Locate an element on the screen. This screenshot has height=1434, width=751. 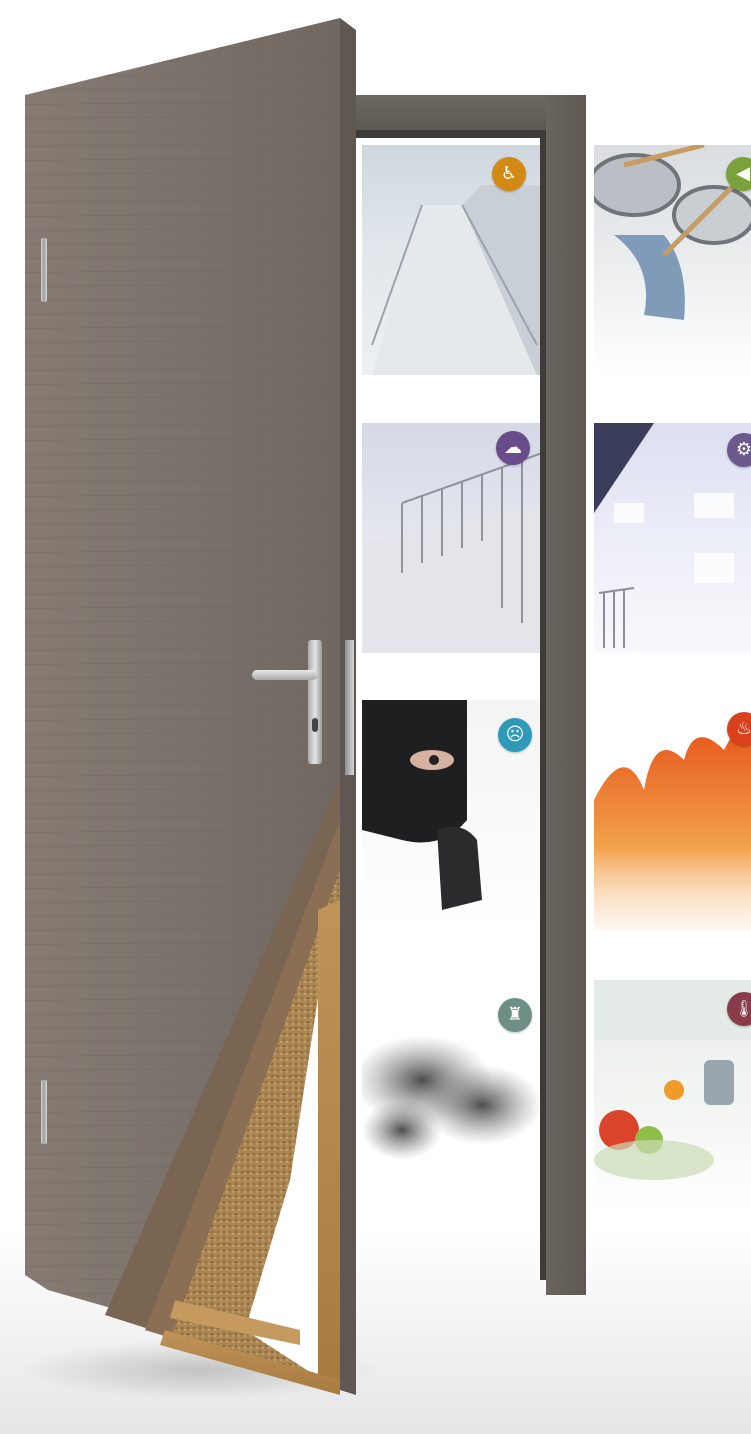
door-handle-plate is located at coordinates (315, 702).